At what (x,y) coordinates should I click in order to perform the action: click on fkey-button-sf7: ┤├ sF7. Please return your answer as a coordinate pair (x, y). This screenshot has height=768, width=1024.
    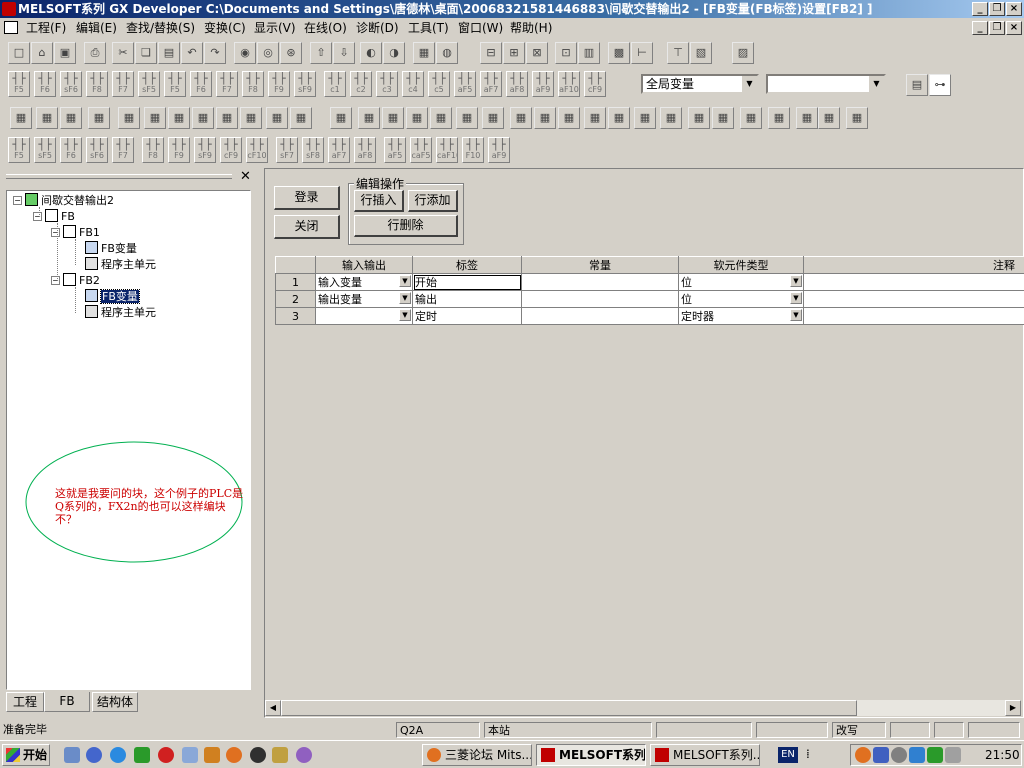
    Looking at the image, I should click on (287, 150).